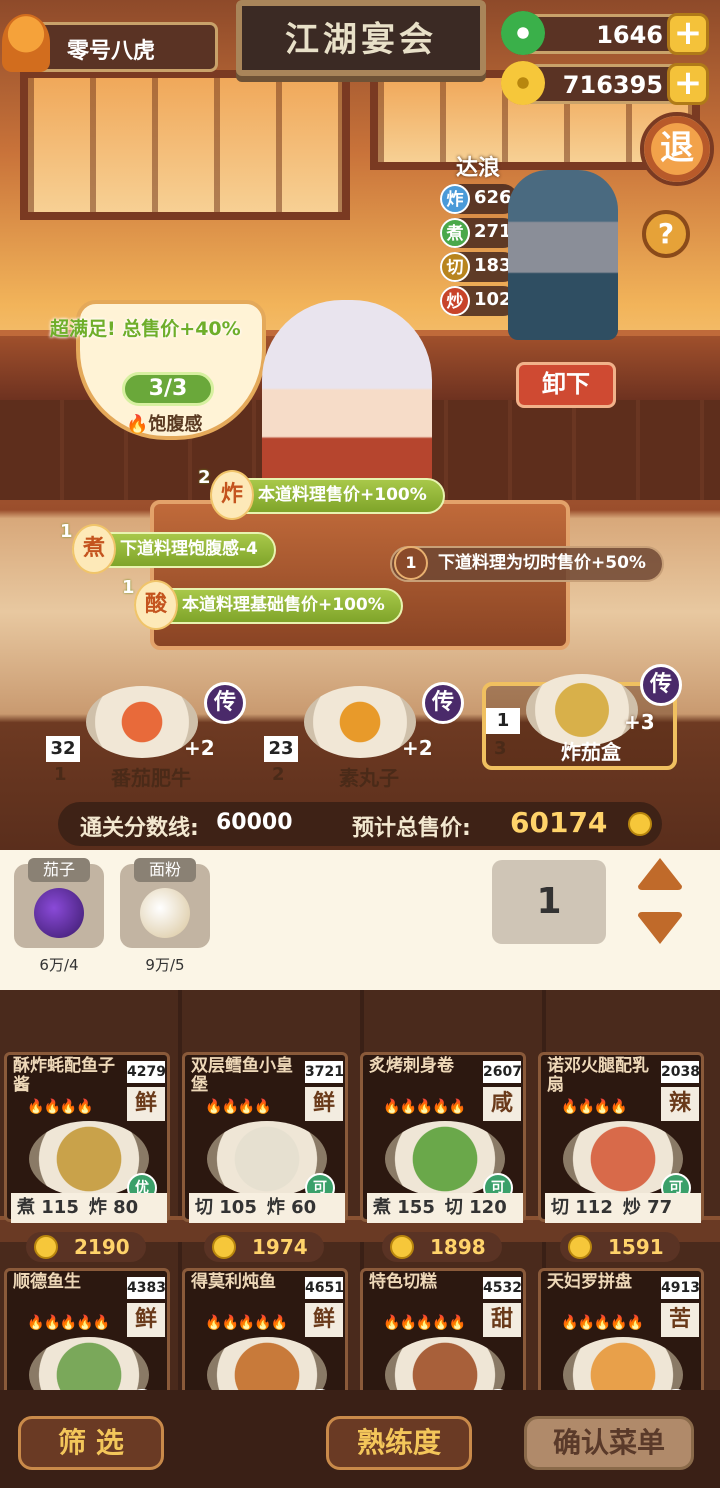  I want to click on dish-name: 炙烤刺身卷, so click(411, 1066).